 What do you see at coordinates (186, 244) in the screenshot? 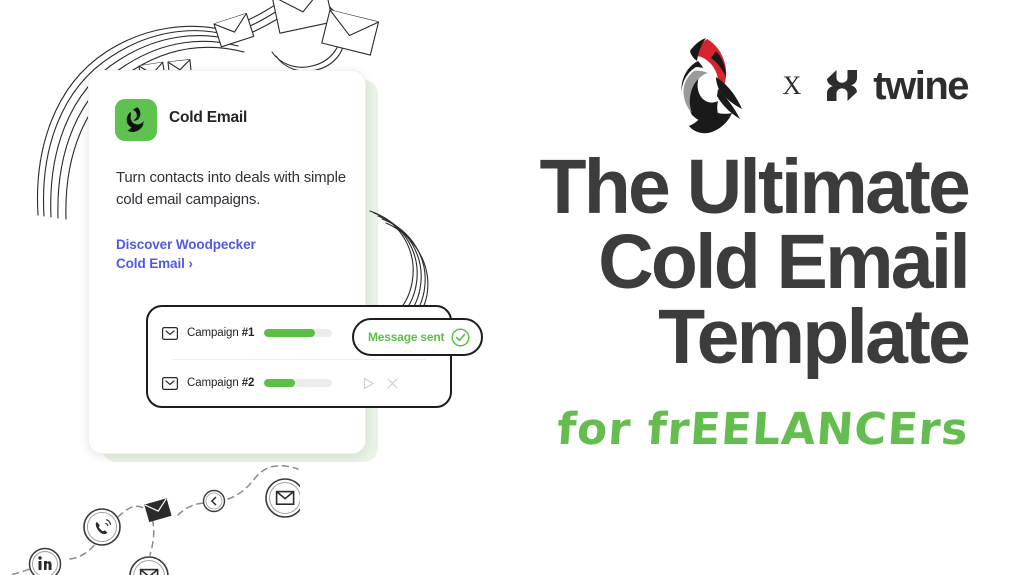
I see `link-line-1: Discover Woodpecker` at bounding box center [186, 244].